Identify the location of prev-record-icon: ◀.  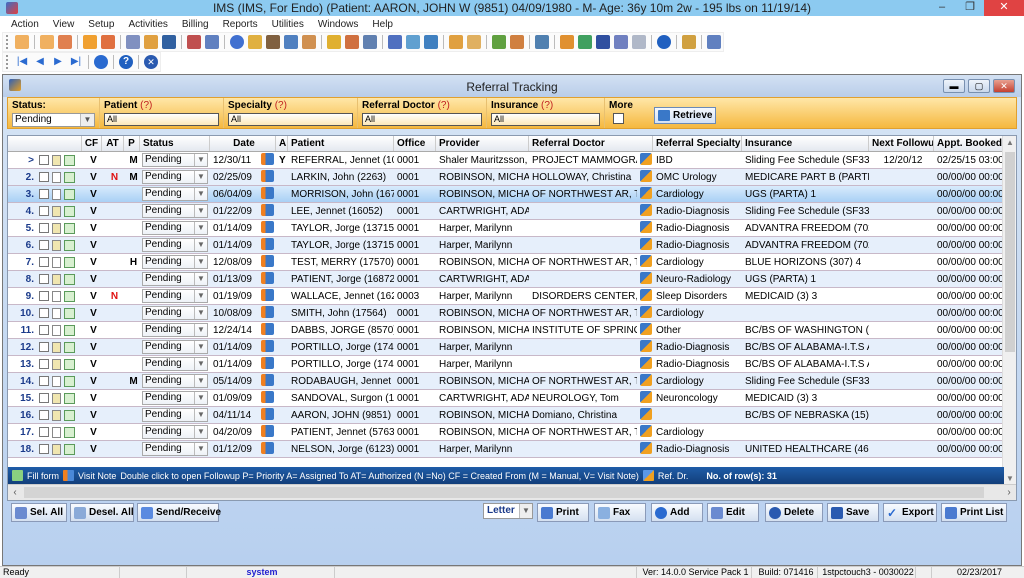
(40, 62).